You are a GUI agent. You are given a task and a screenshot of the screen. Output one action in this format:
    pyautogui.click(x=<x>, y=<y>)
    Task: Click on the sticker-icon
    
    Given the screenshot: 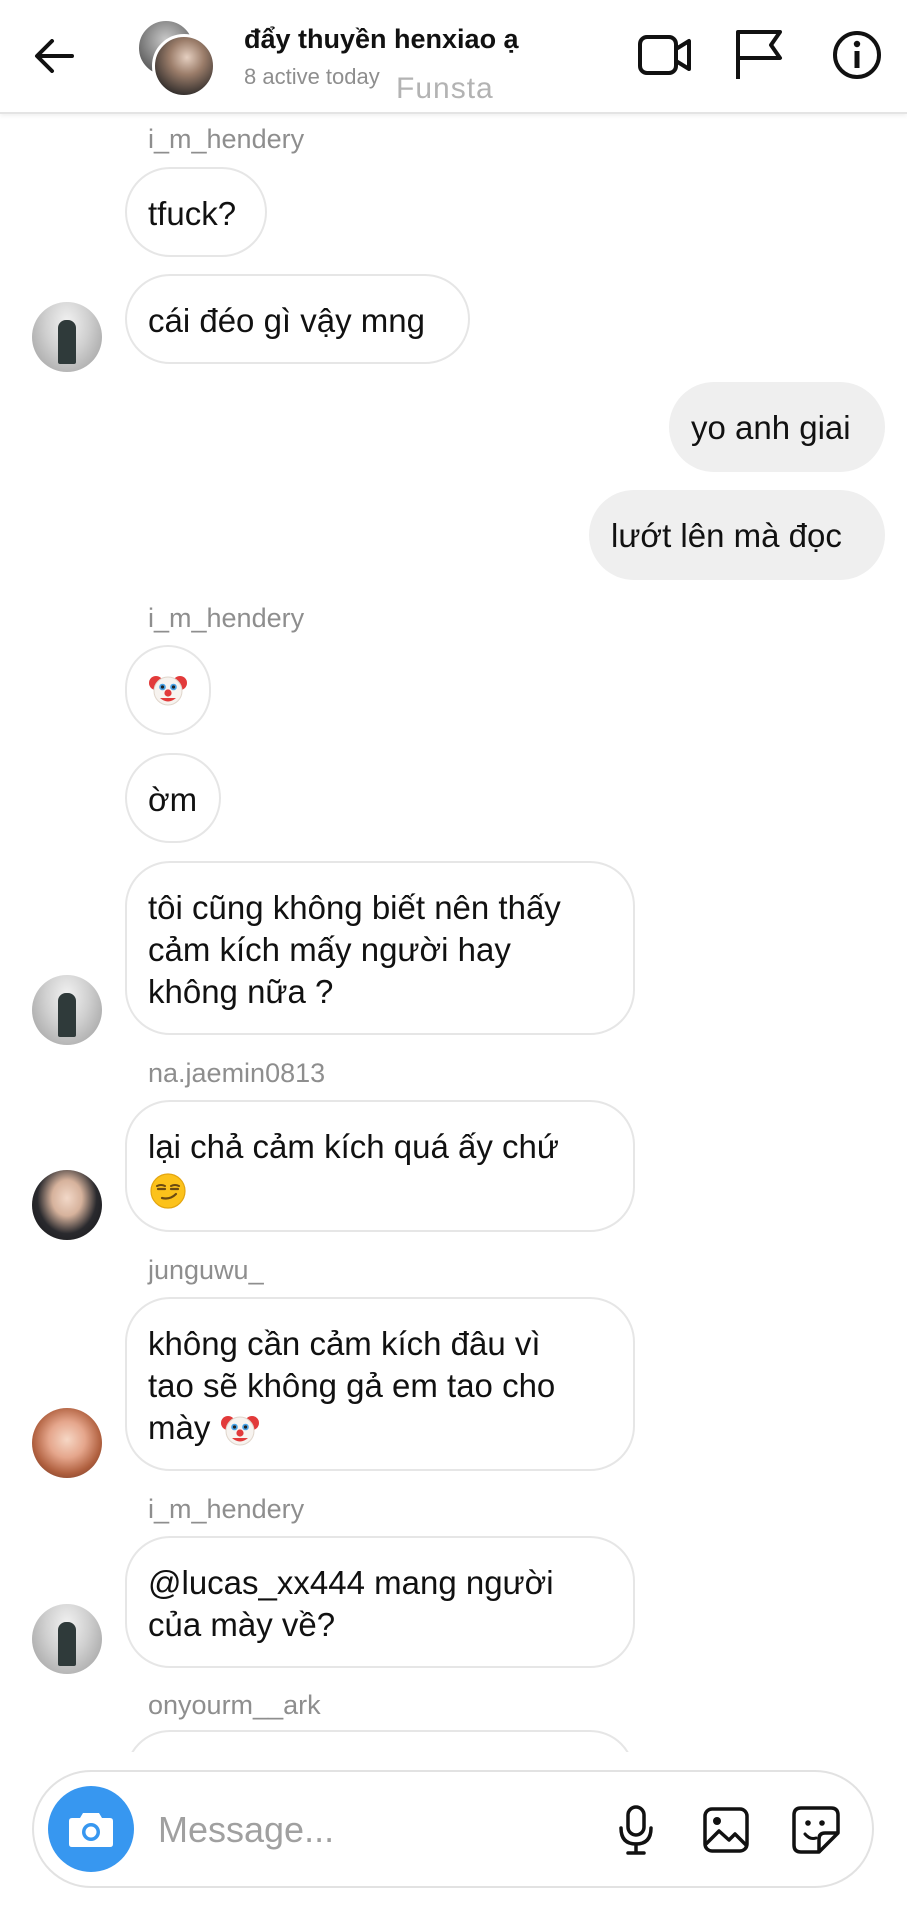 What is the action you would take?
    pyautogui.click(x=816, y=1830)
    